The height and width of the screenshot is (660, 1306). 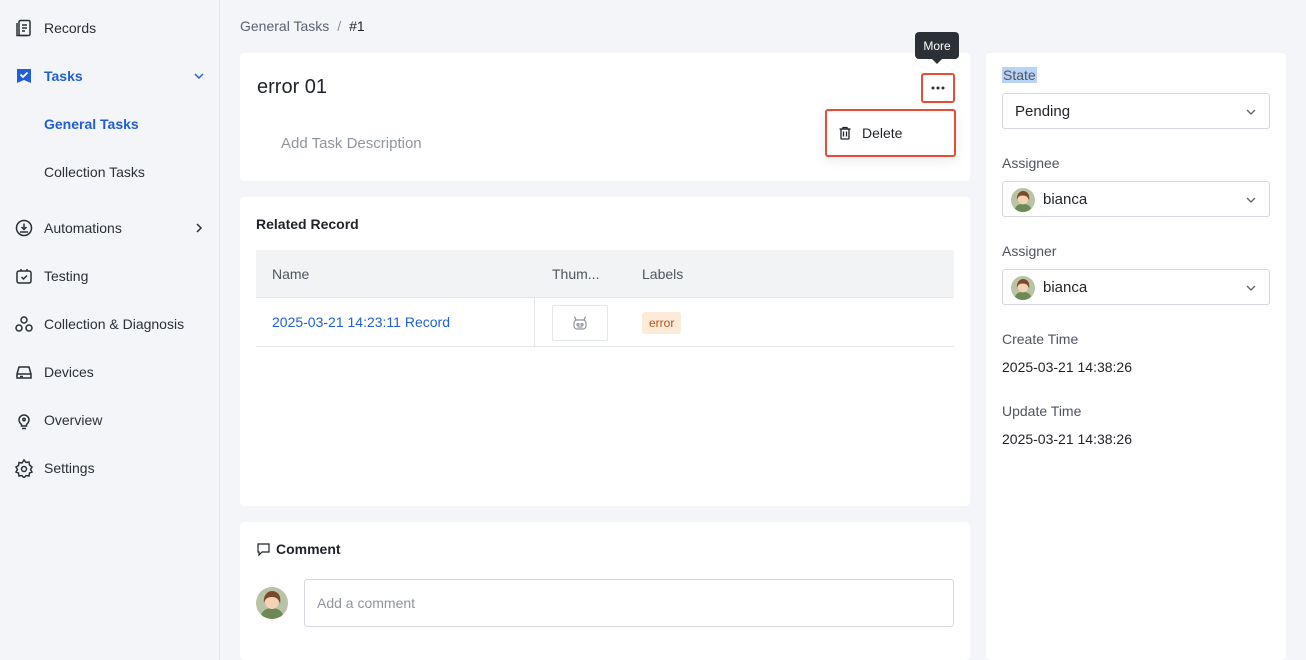 I want to click on breadcrumb-parent-link: General Tasks, so click(x=284, y=26).